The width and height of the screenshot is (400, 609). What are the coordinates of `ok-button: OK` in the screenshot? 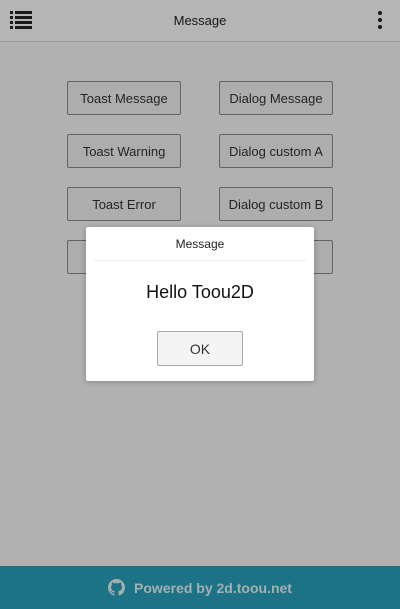 It's located at (200, 348).